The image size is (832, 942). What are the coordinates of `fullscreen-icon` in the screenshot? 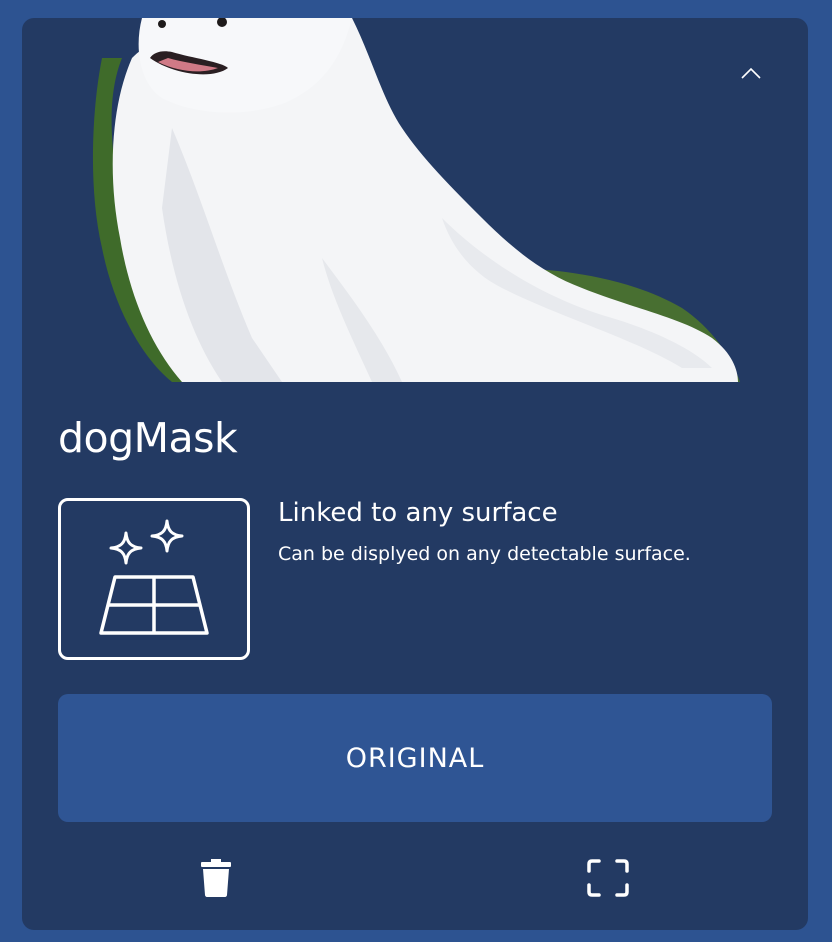 It's located at (608, 878).